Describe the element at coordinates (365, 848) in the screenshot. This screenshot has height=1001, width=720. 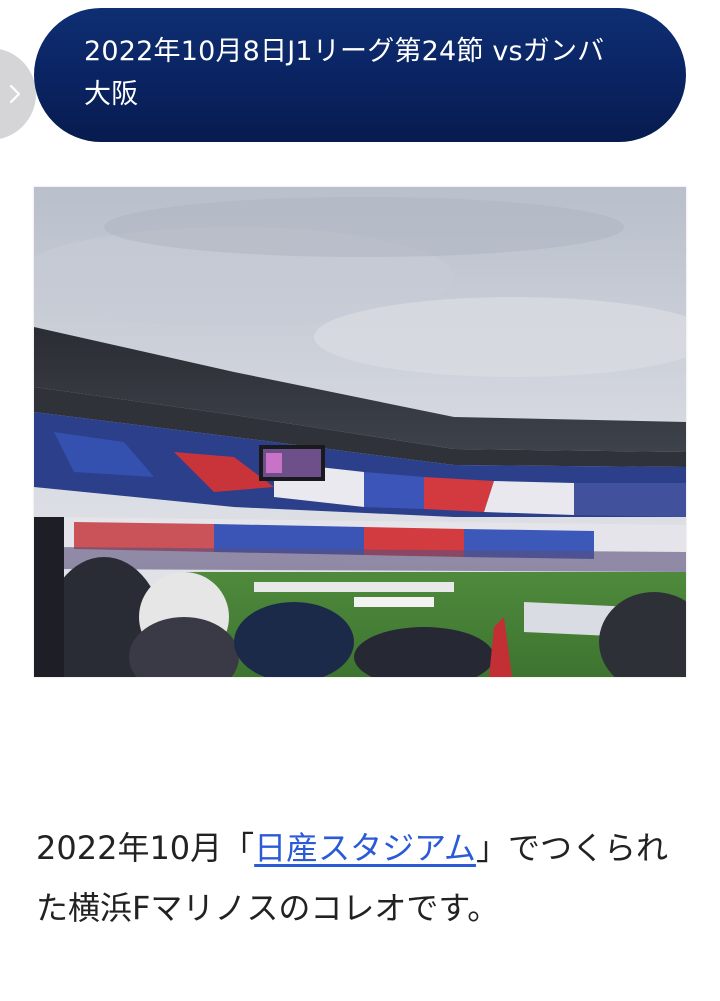
I see `stadium-link: 日産スタジアム` at that location.